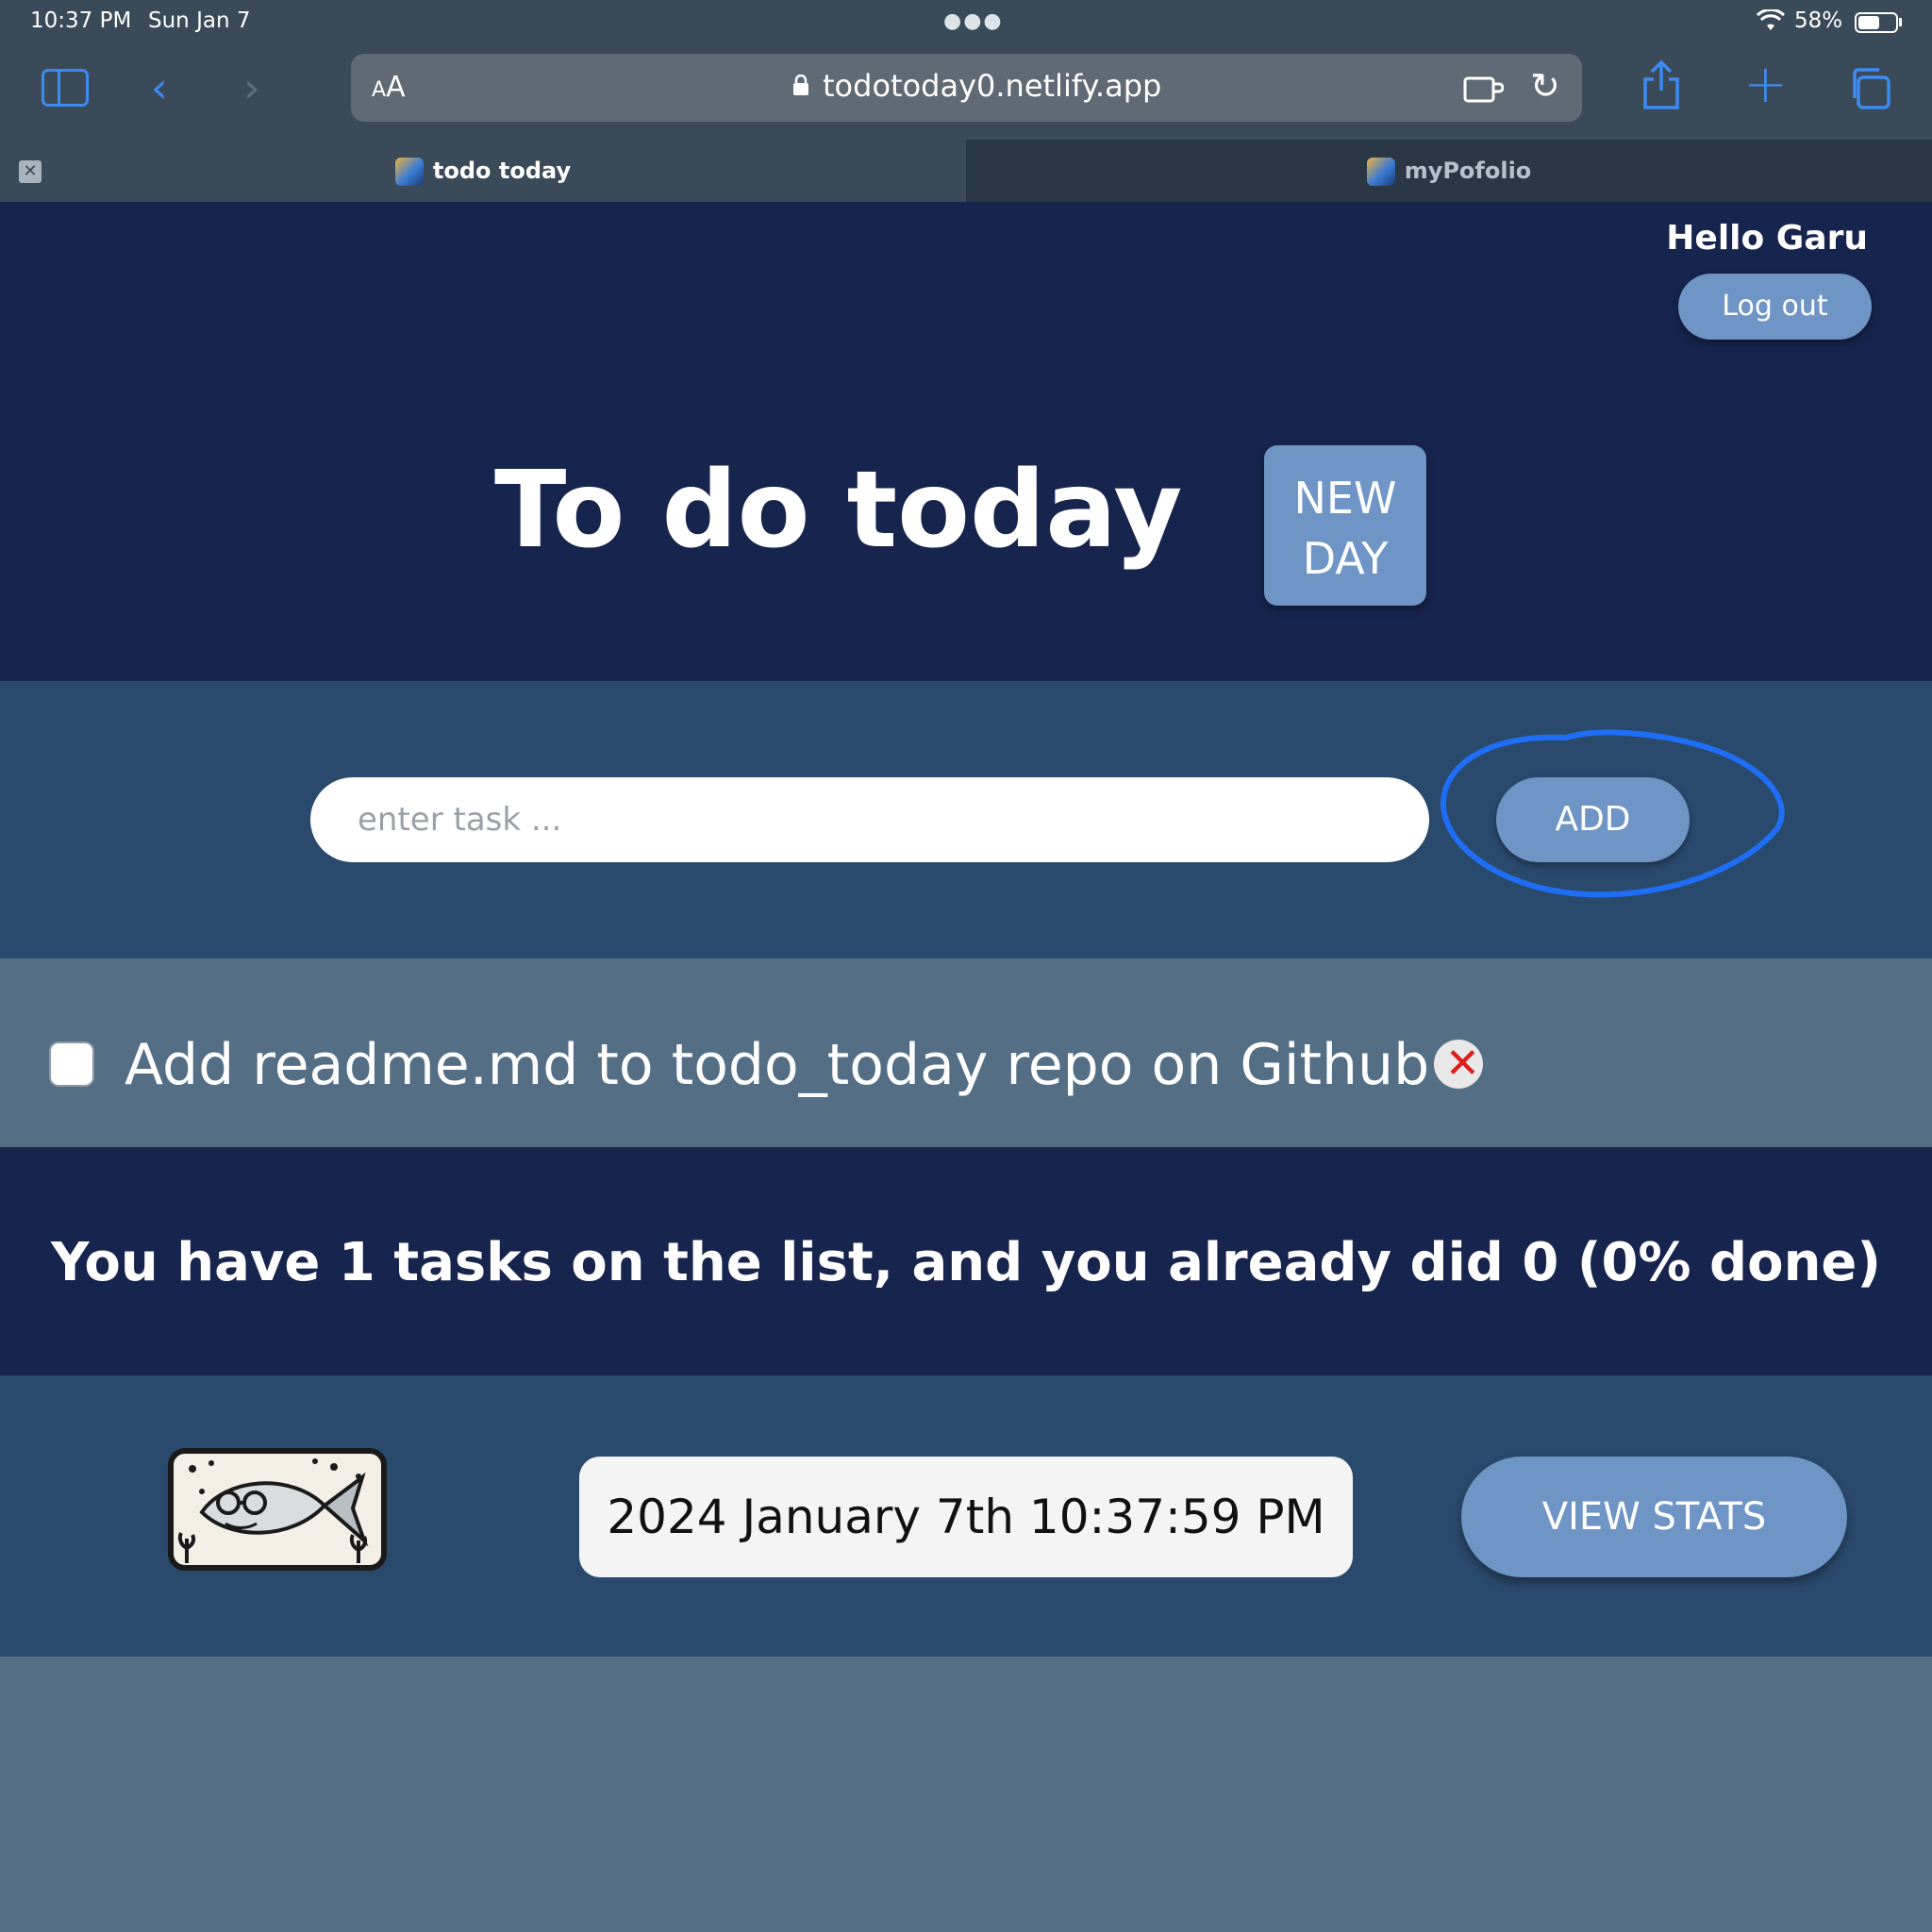 This screenshot has width=1932, height=1932. I want to click on forward-icon: ›, so click(252, 88).